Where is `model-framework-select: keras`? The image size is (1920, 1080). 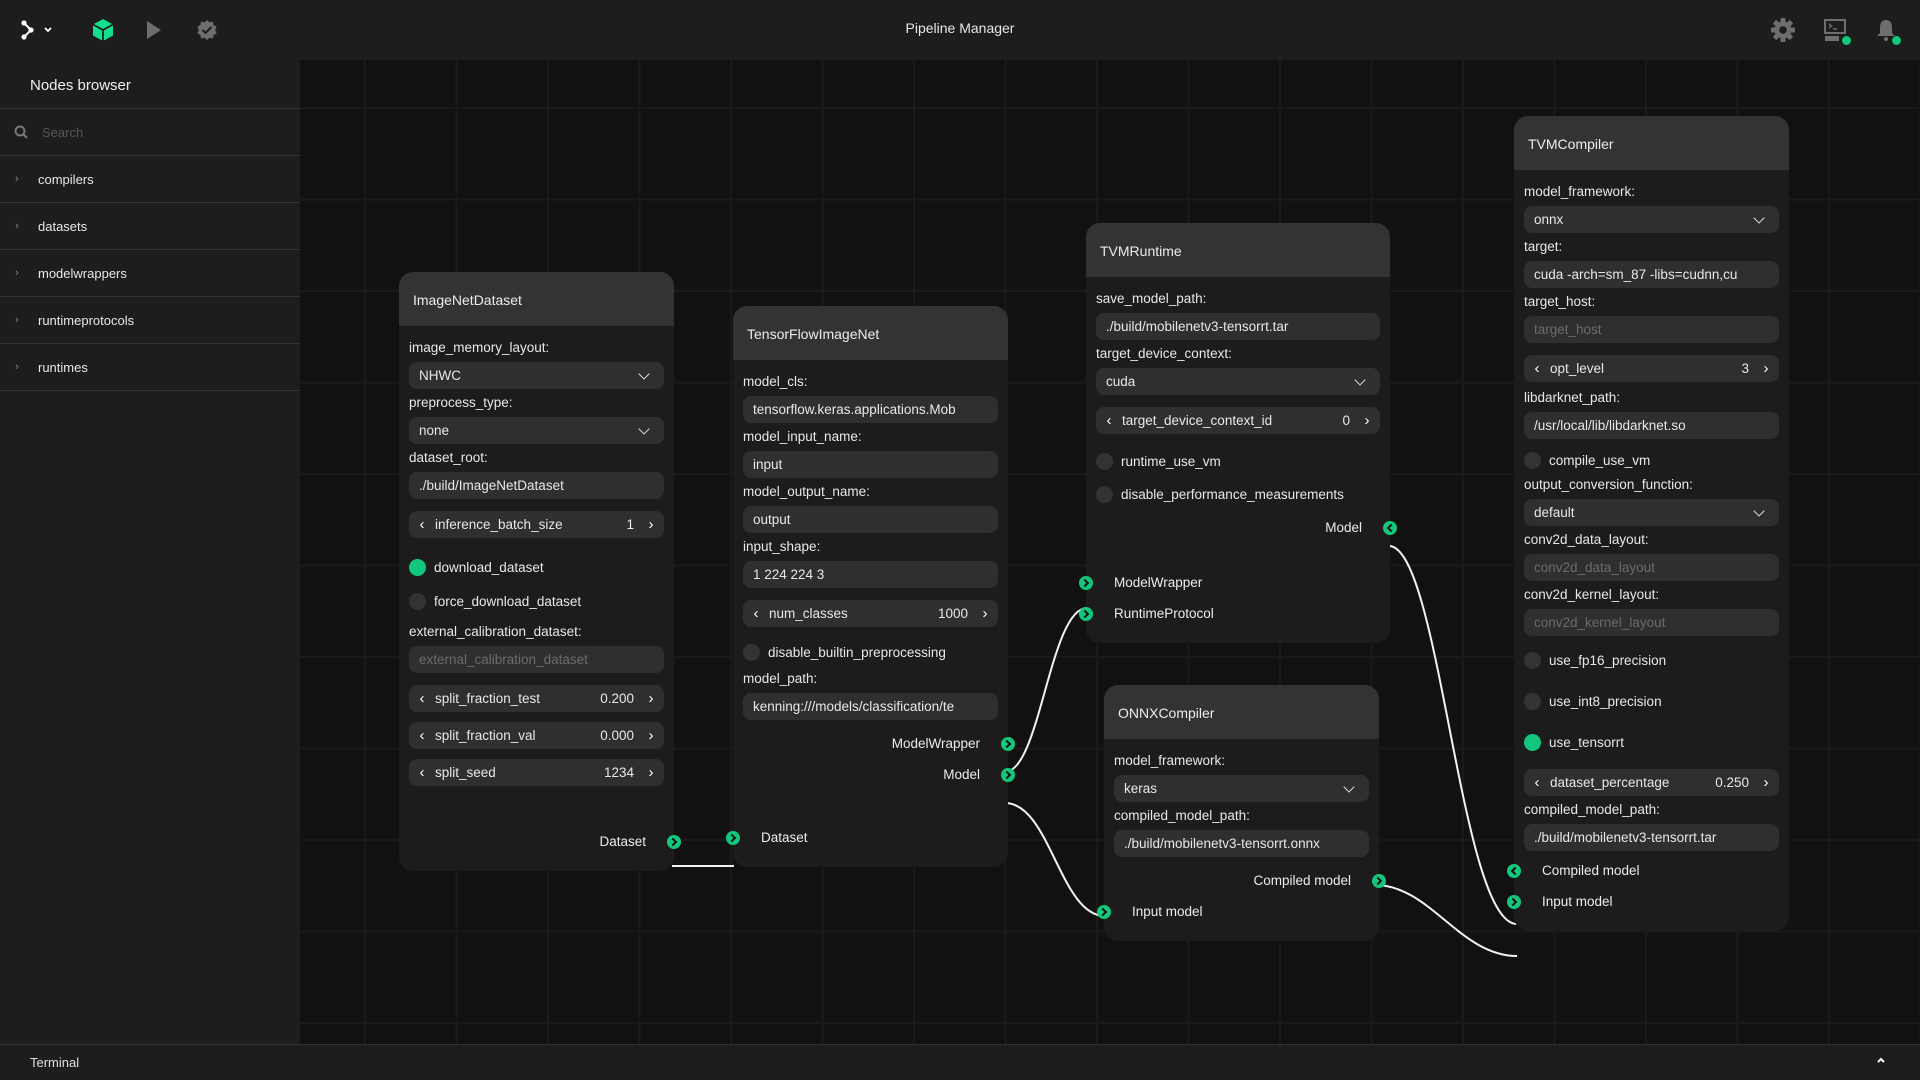
model-framework-select: keras is located at coordinates (1241, 788).